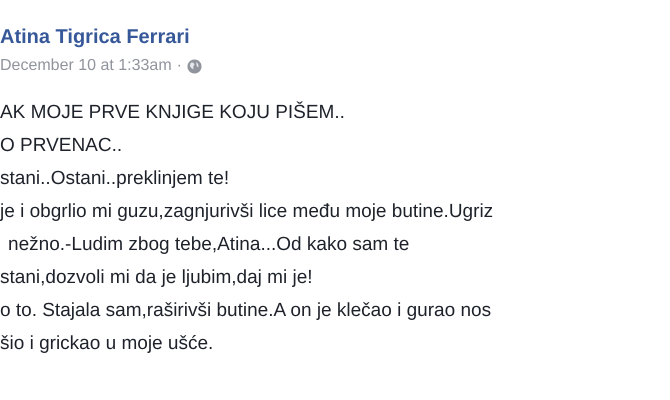 The width and height of the screenshot is (670, 400). What do you see at coordinates (115, 179) in the screenshot?
I see `post-text-line: stani..Ostani..preklinjem te!` at bounding box center [115, 179].